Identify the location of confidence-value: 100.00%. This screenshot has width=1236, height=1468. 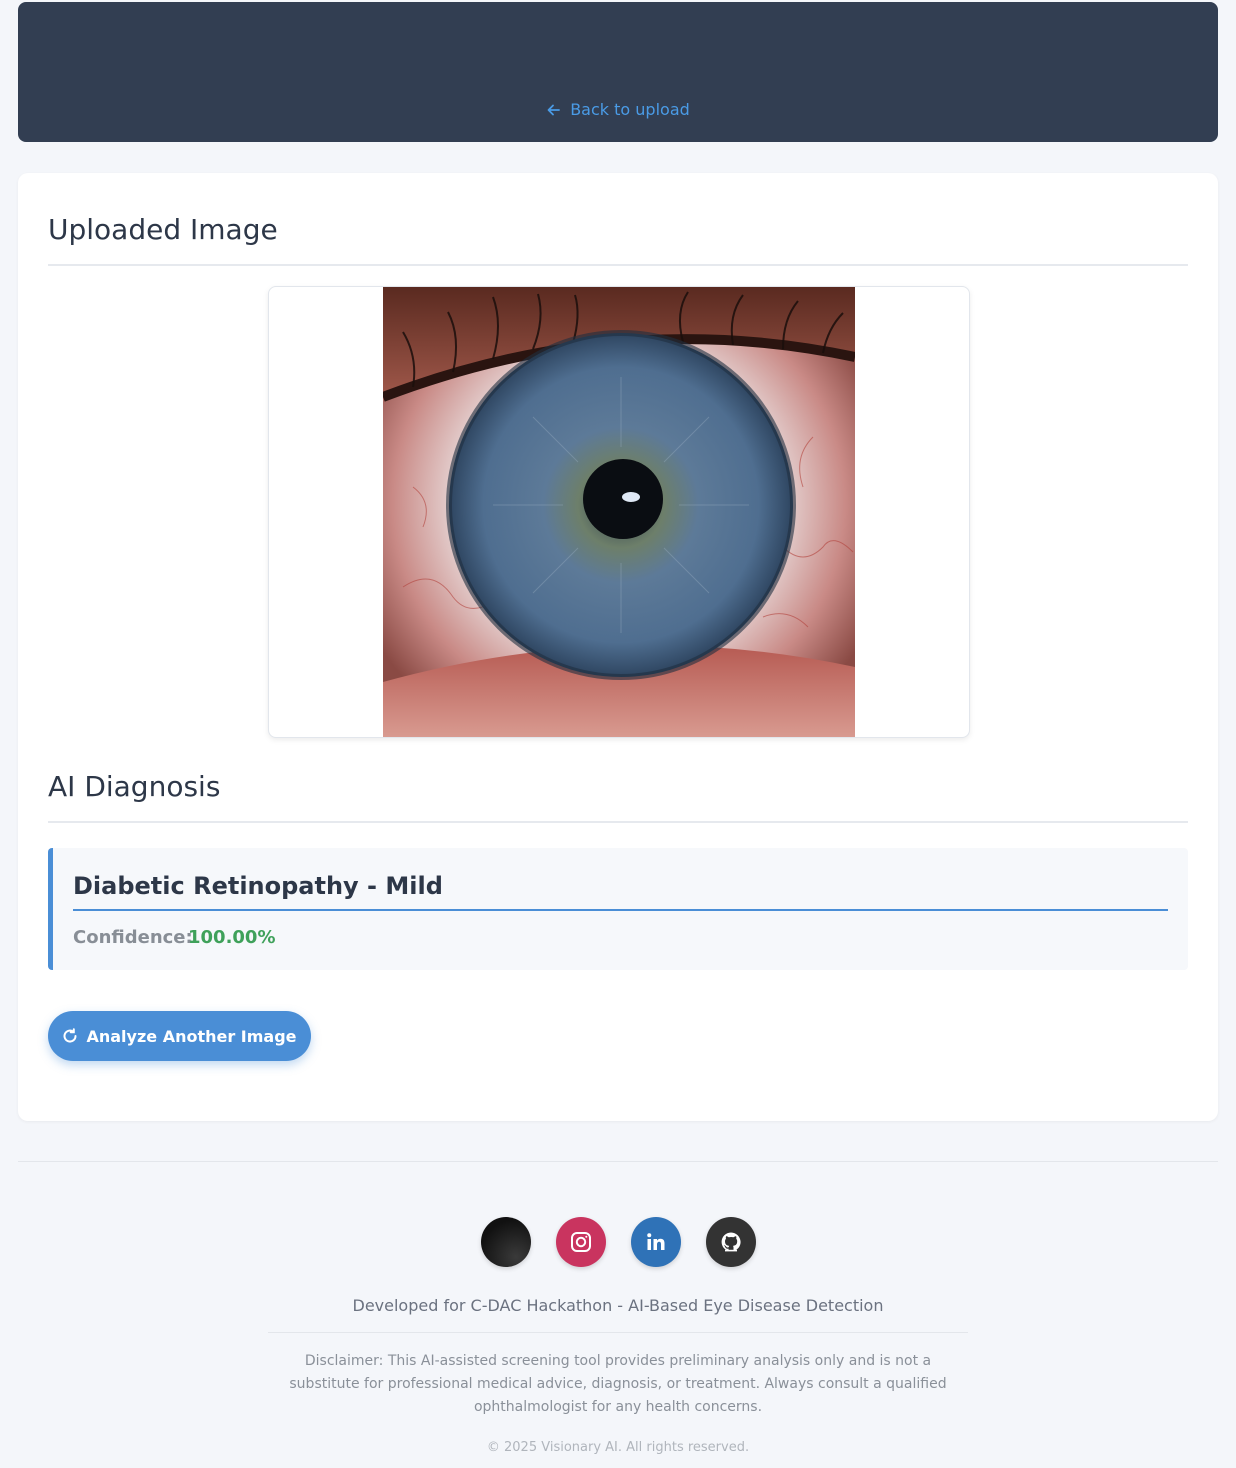
(232, 937).